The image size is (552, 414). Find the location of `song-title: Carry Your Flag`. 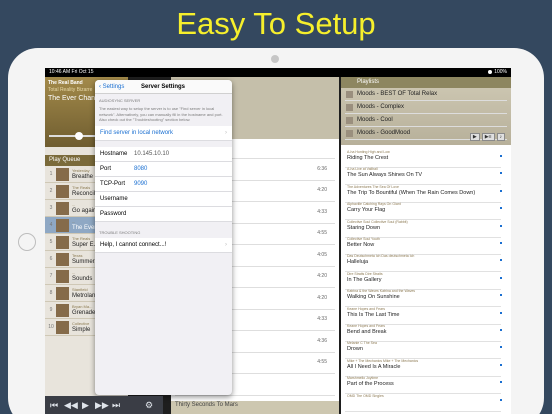

song-title: Carry Your Flag is located at coordinates (366, 210).